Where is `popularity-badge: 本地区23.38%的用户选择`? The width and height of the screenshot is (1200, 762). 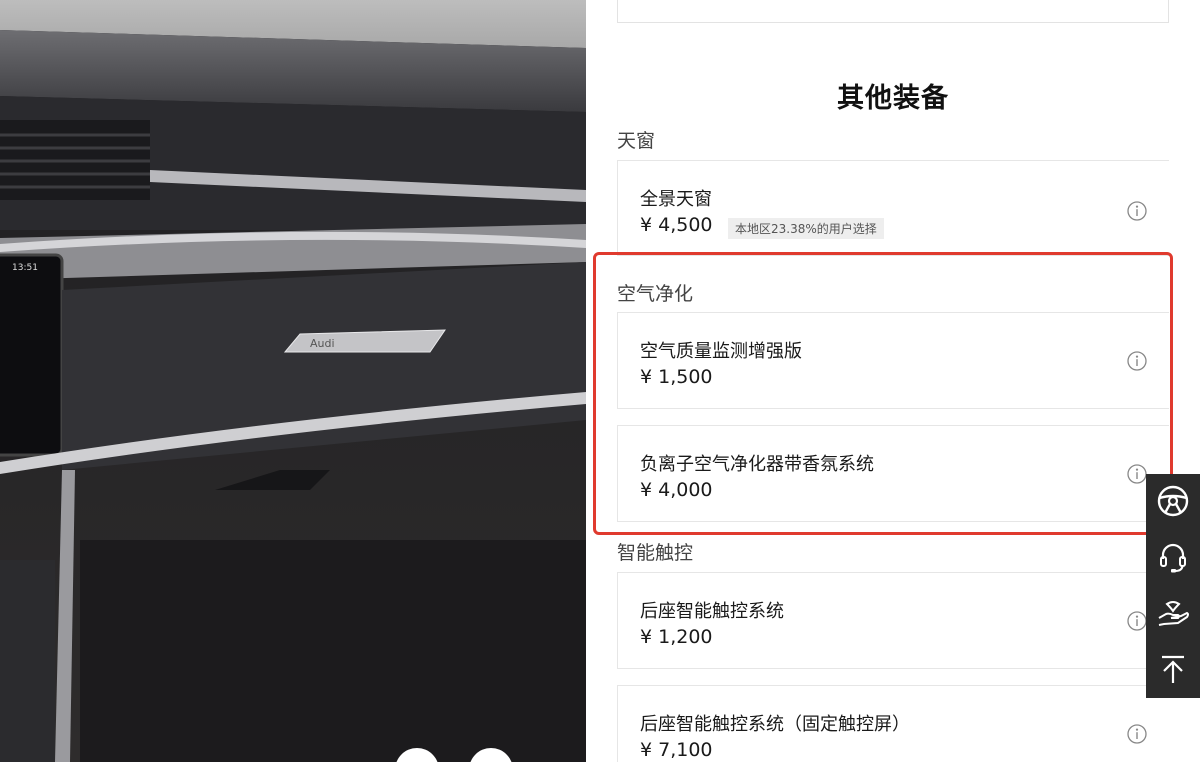
popularity-badge: 本地区23.38%的用户选择 is located at coordinates (806, 228).